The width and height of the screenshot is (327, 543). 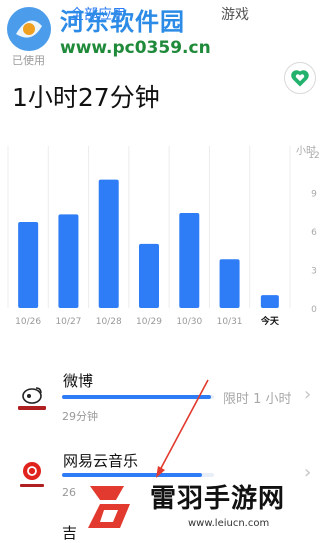 I want to click on watermark-bottom-logo-icon, so click(x=109, y=507).